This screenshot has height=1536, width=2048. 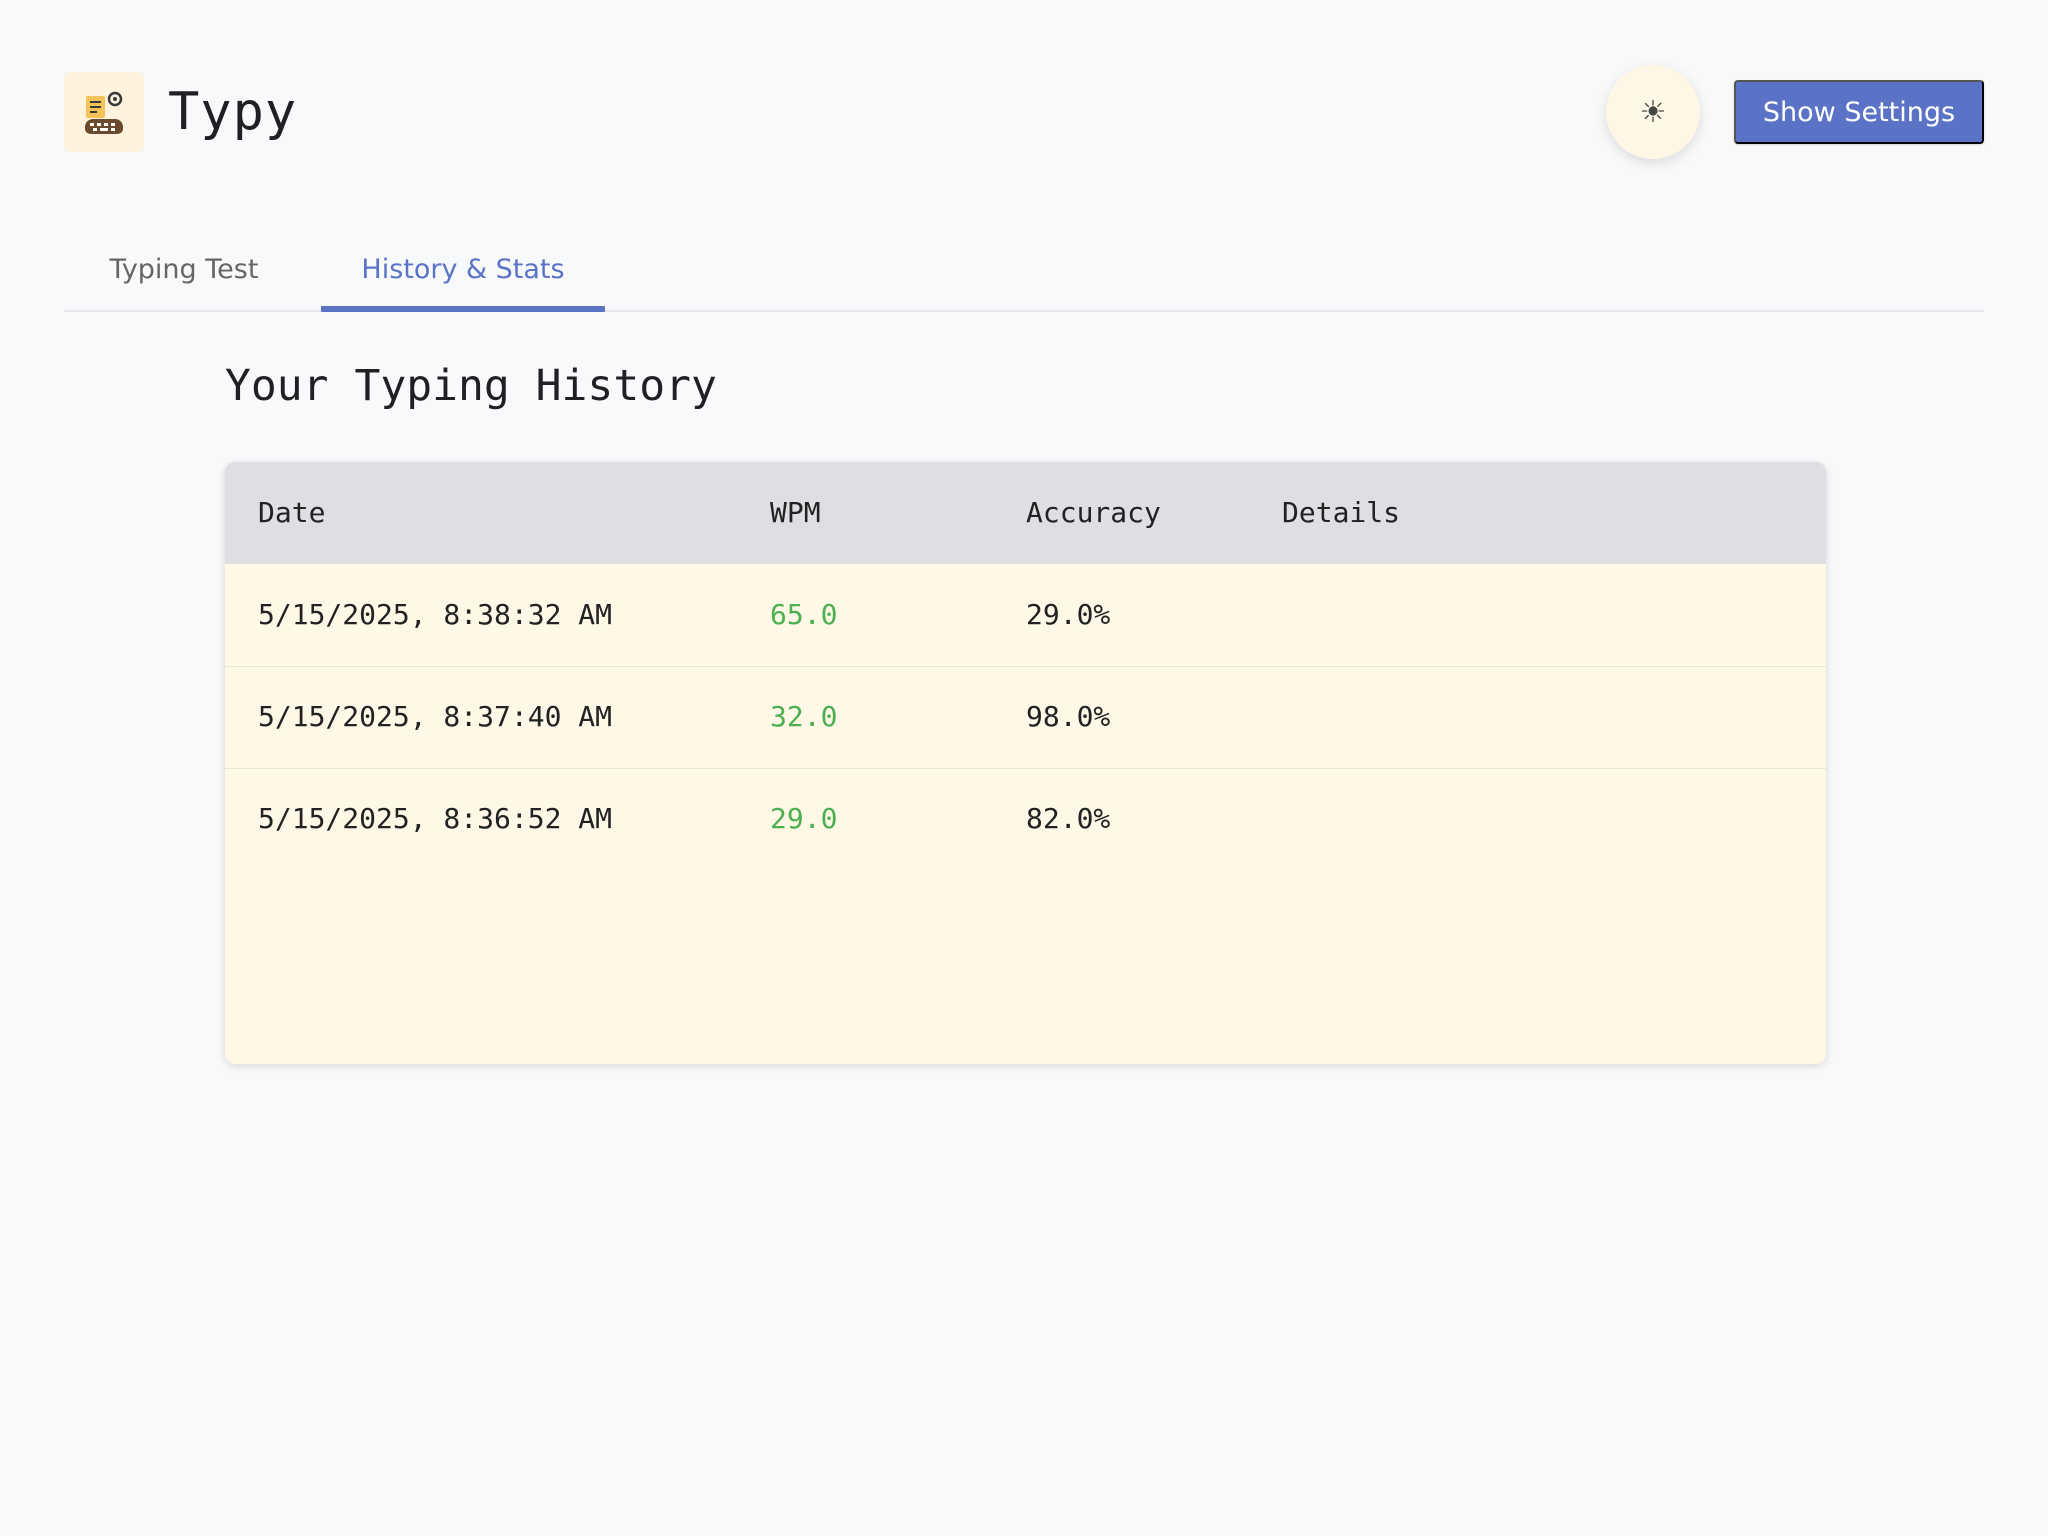 I want to click on theme-toggle-button: ☀, so click(x=1653, y=112).